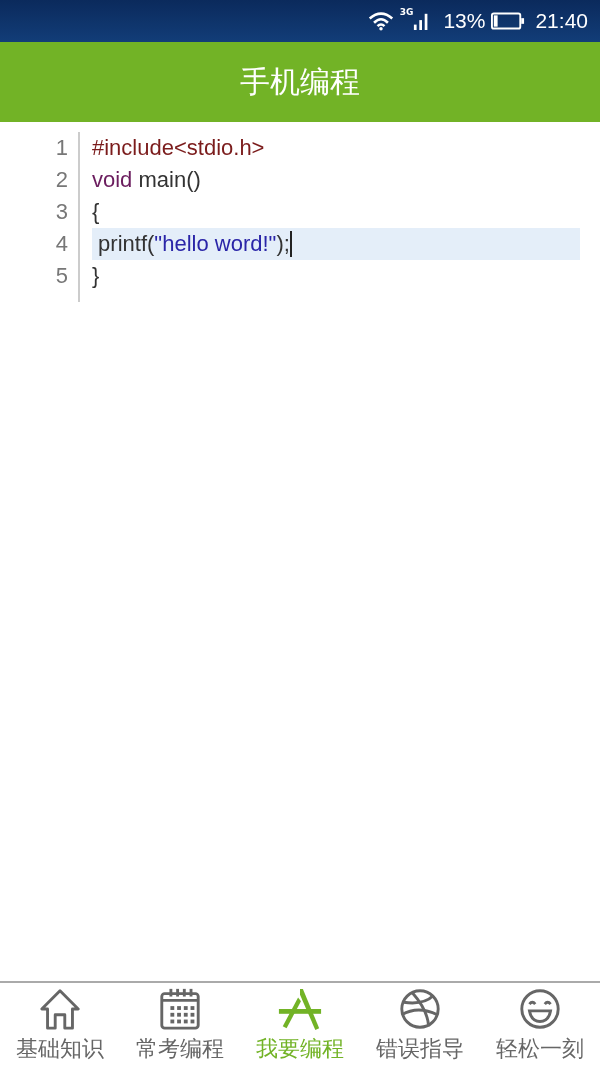 The width and height of the screenshot is (600, 1067). Describe the element at coordinates (61, 180) in the screenshot. I see `line-number: 2` at that location.